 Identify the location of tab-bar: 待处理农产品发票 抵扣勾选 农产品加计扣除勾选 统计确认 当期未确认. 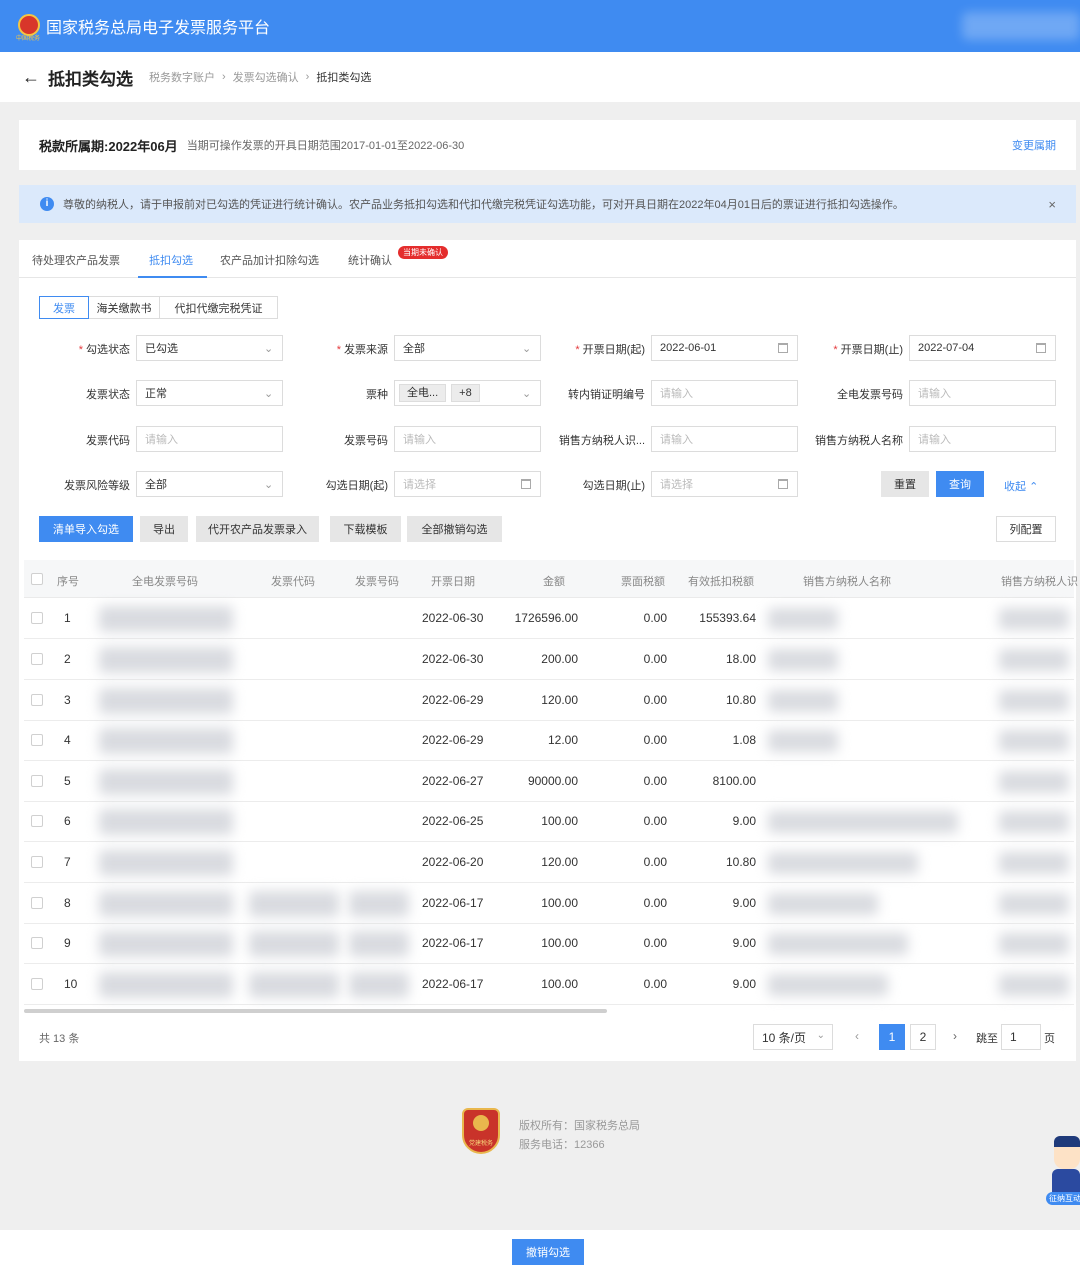
(547, 259).